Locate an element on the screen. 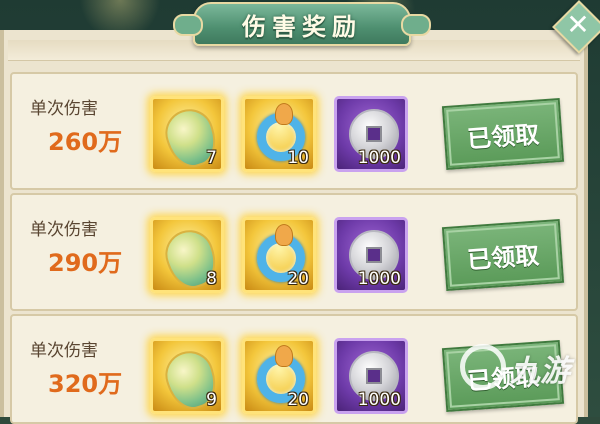  damage-value: 320万 is located at coordinates (85, 384).